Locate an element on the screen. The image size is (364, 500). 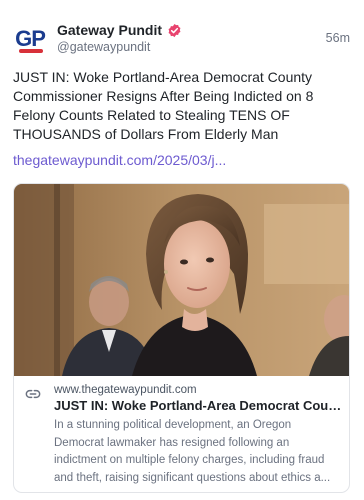
avatar-logo-swoosh is located at coordinates (31, 51).